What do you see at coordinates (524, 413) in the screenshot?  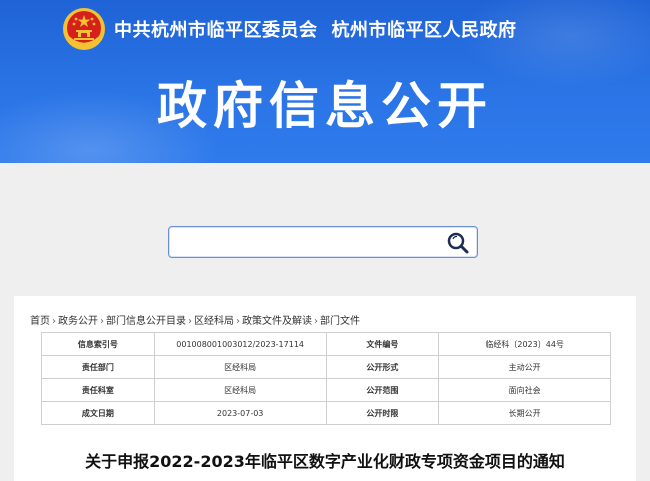 I see `meta-value: 长期公开` at bounding box center [524, 413].